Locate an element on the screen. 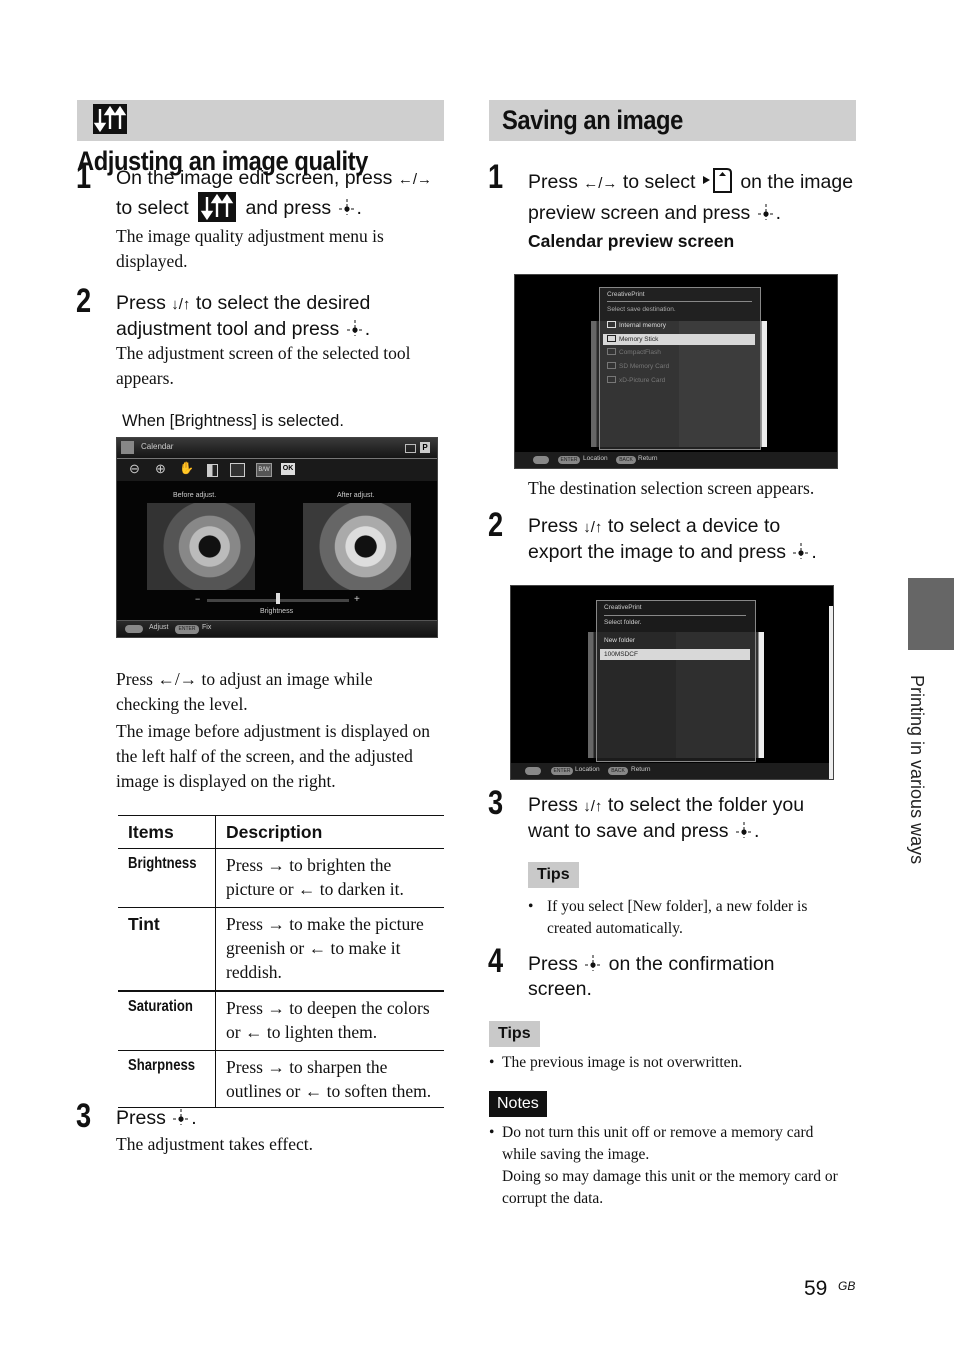 This screenshot has width=954, height=1352. instr-text: to select the desired is located at coordinates (280, 303).